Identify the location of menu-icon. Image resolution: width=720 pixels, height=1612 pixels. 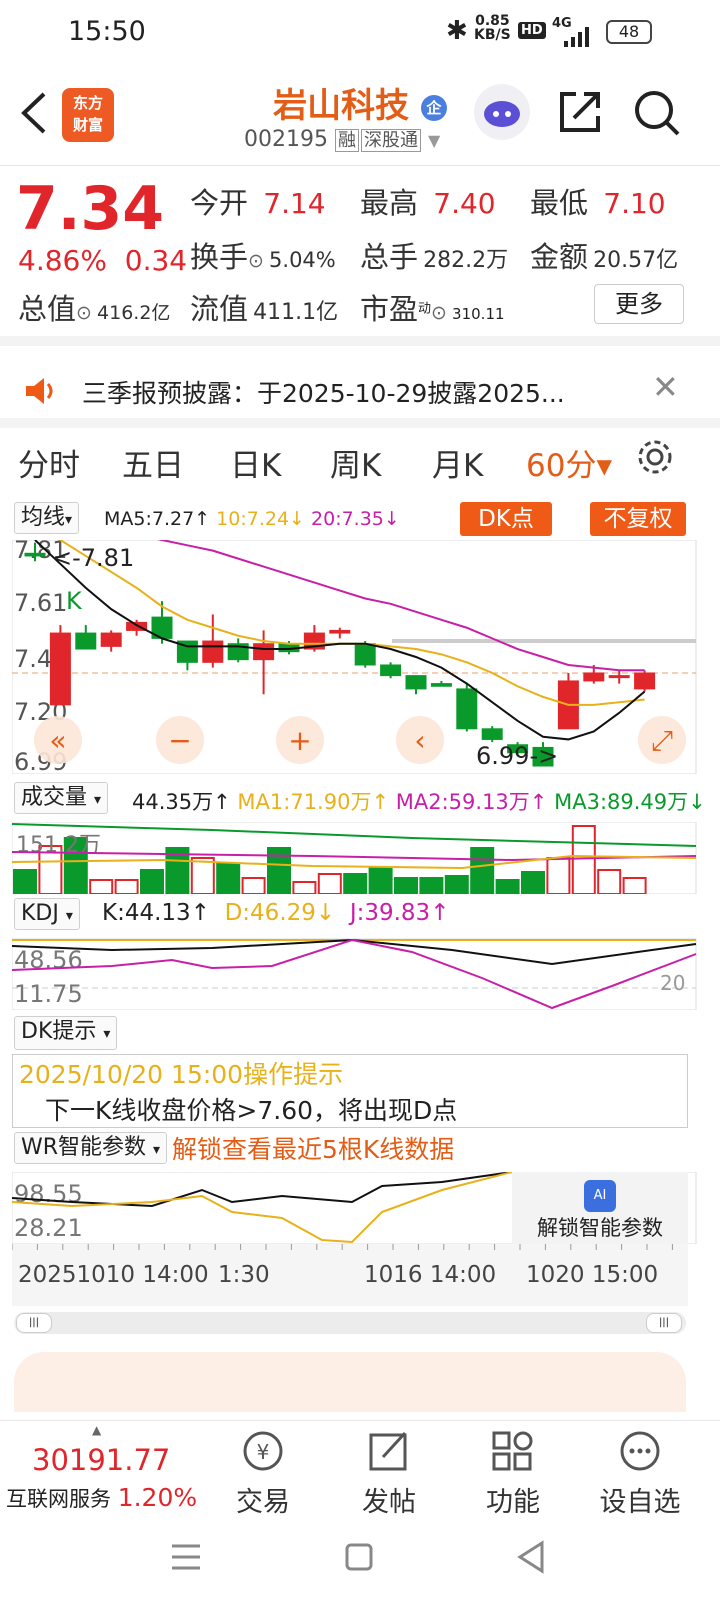
(186, 1557).